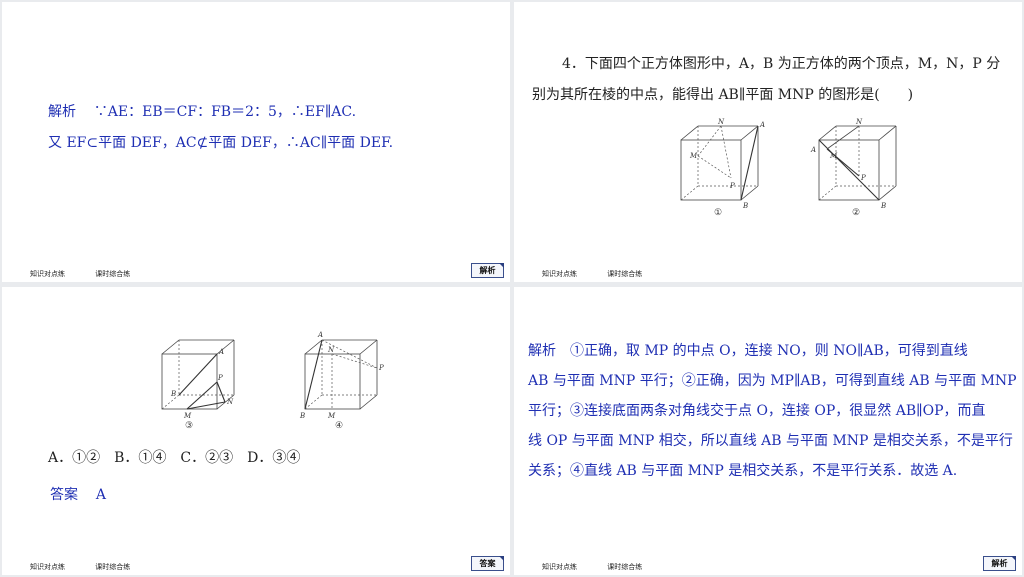 The width and height of the screenshot is (1024, 577). I want to click on label-n-4: N, so click(331, 350).